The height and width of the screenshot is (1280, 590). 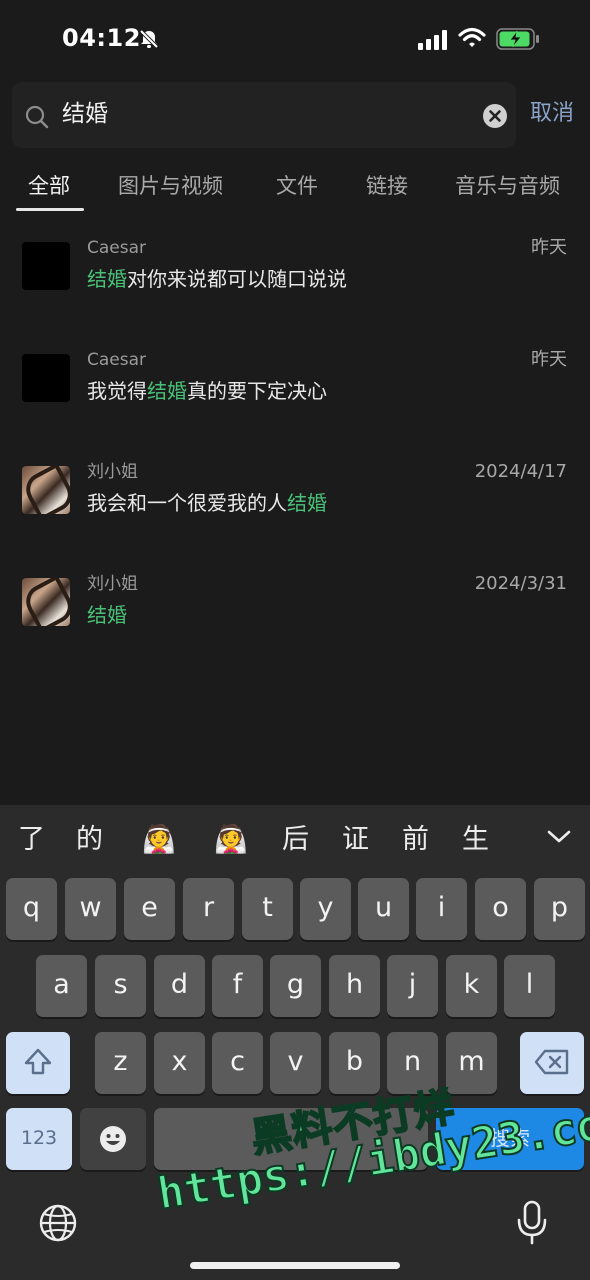 I want to click on active-tab-indicator, so click(x=50, y=209).